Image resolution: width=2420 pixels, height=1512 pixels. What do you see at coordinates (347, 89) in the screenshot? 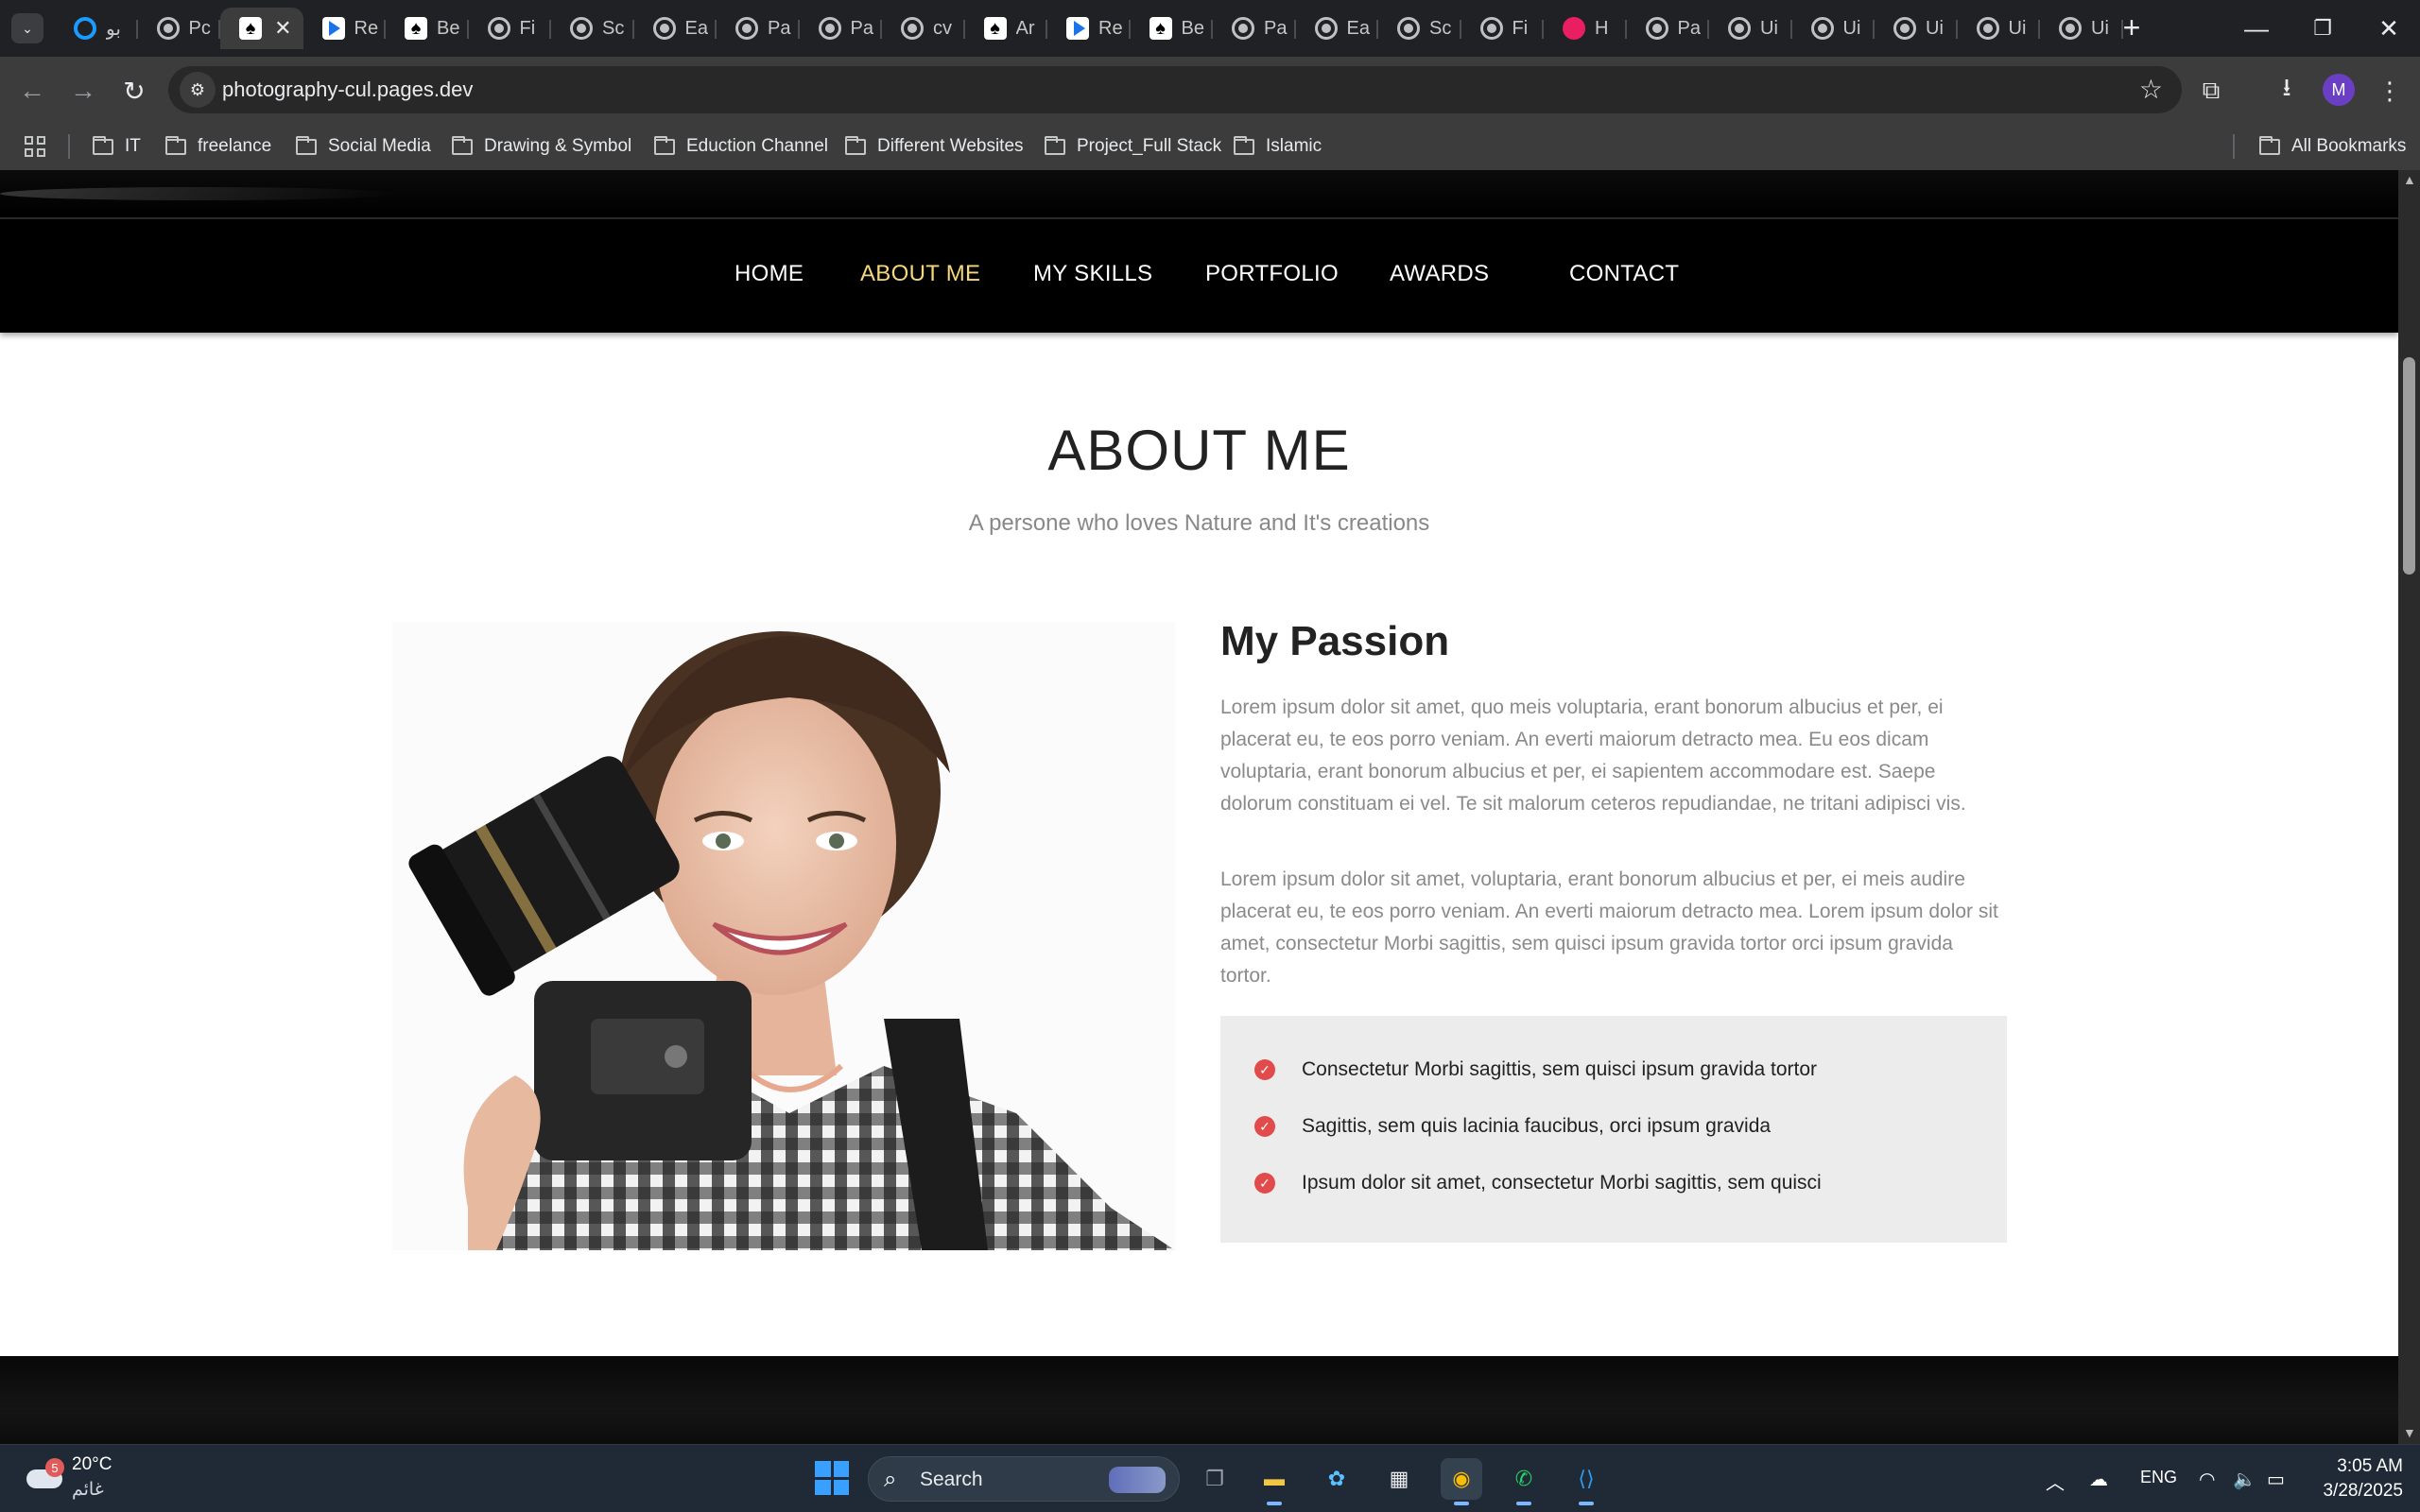
I see `url-text: photography-cul.pages.dev` at bounding box center [347, 89].